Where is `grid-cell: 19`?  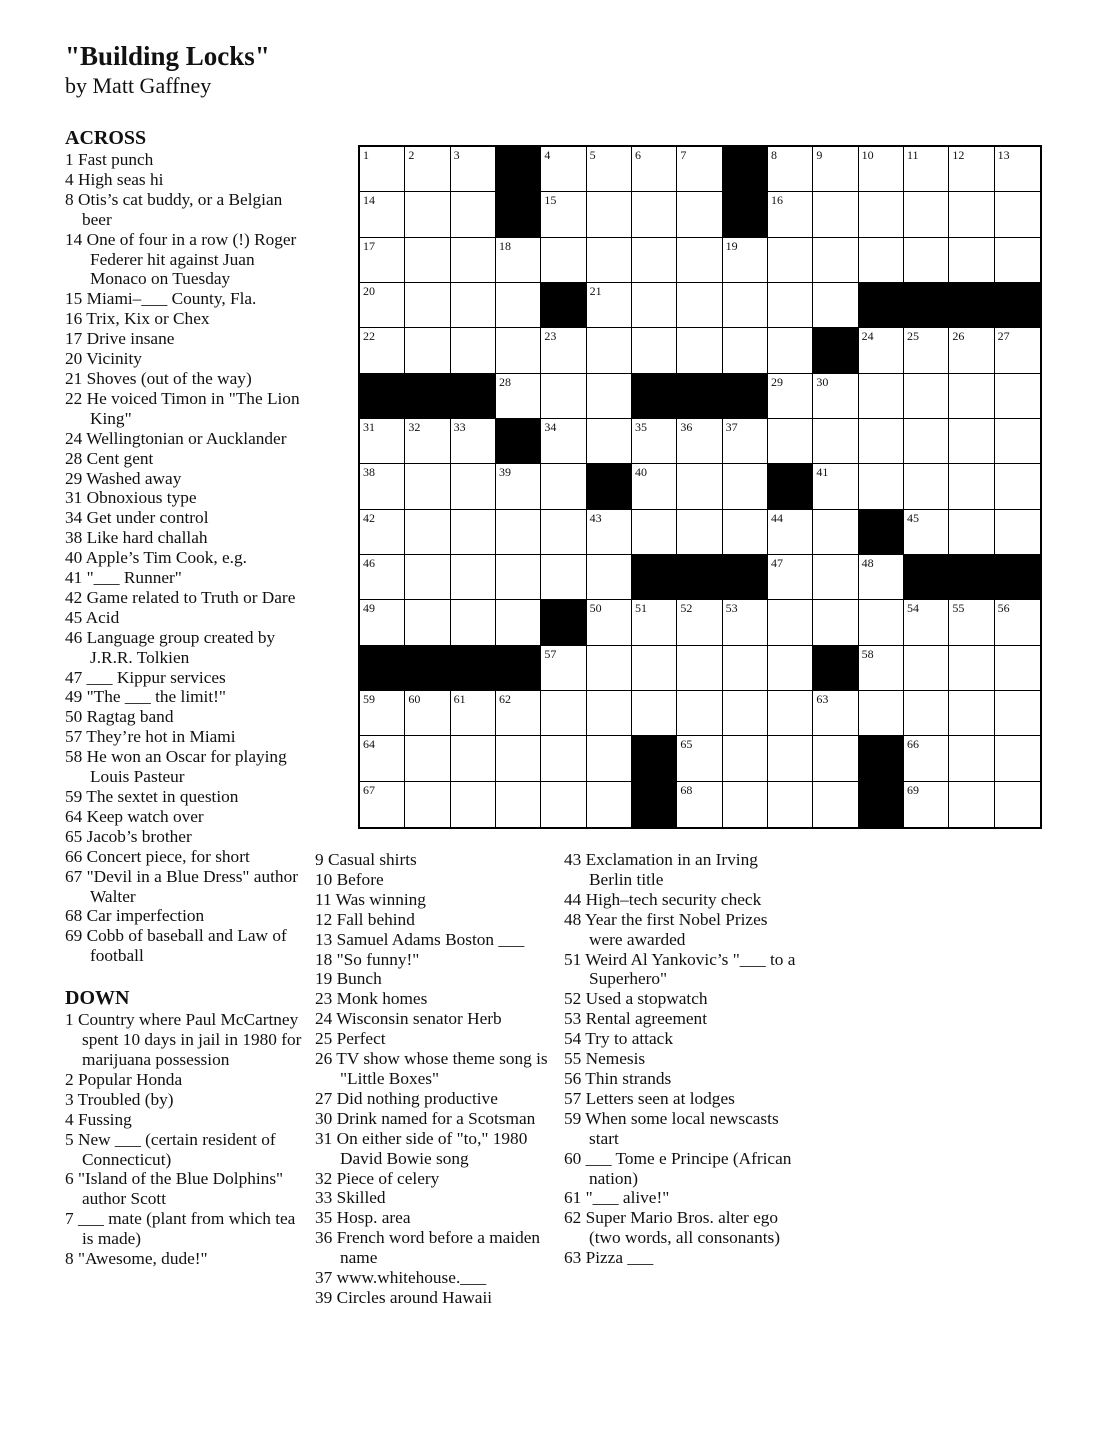
grid-cell: 19 is located at coordinates (745, 260).